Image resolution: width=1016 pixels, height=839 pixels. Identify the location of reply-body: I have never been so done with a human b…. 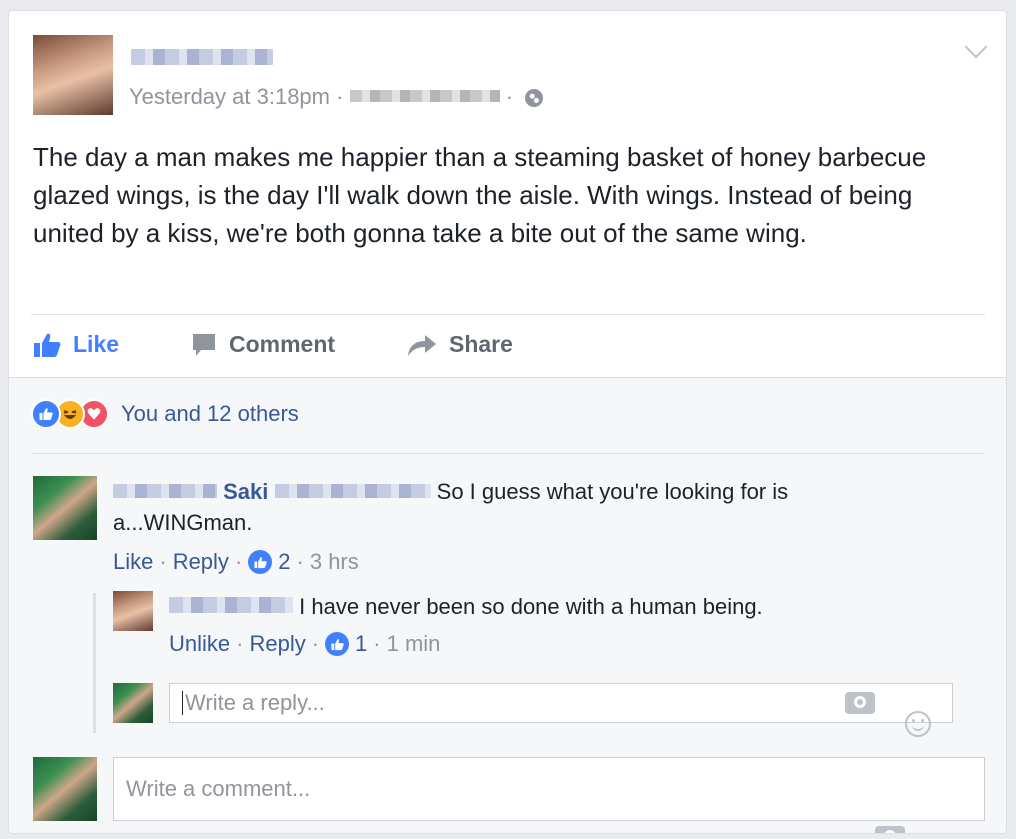
(559, 606).